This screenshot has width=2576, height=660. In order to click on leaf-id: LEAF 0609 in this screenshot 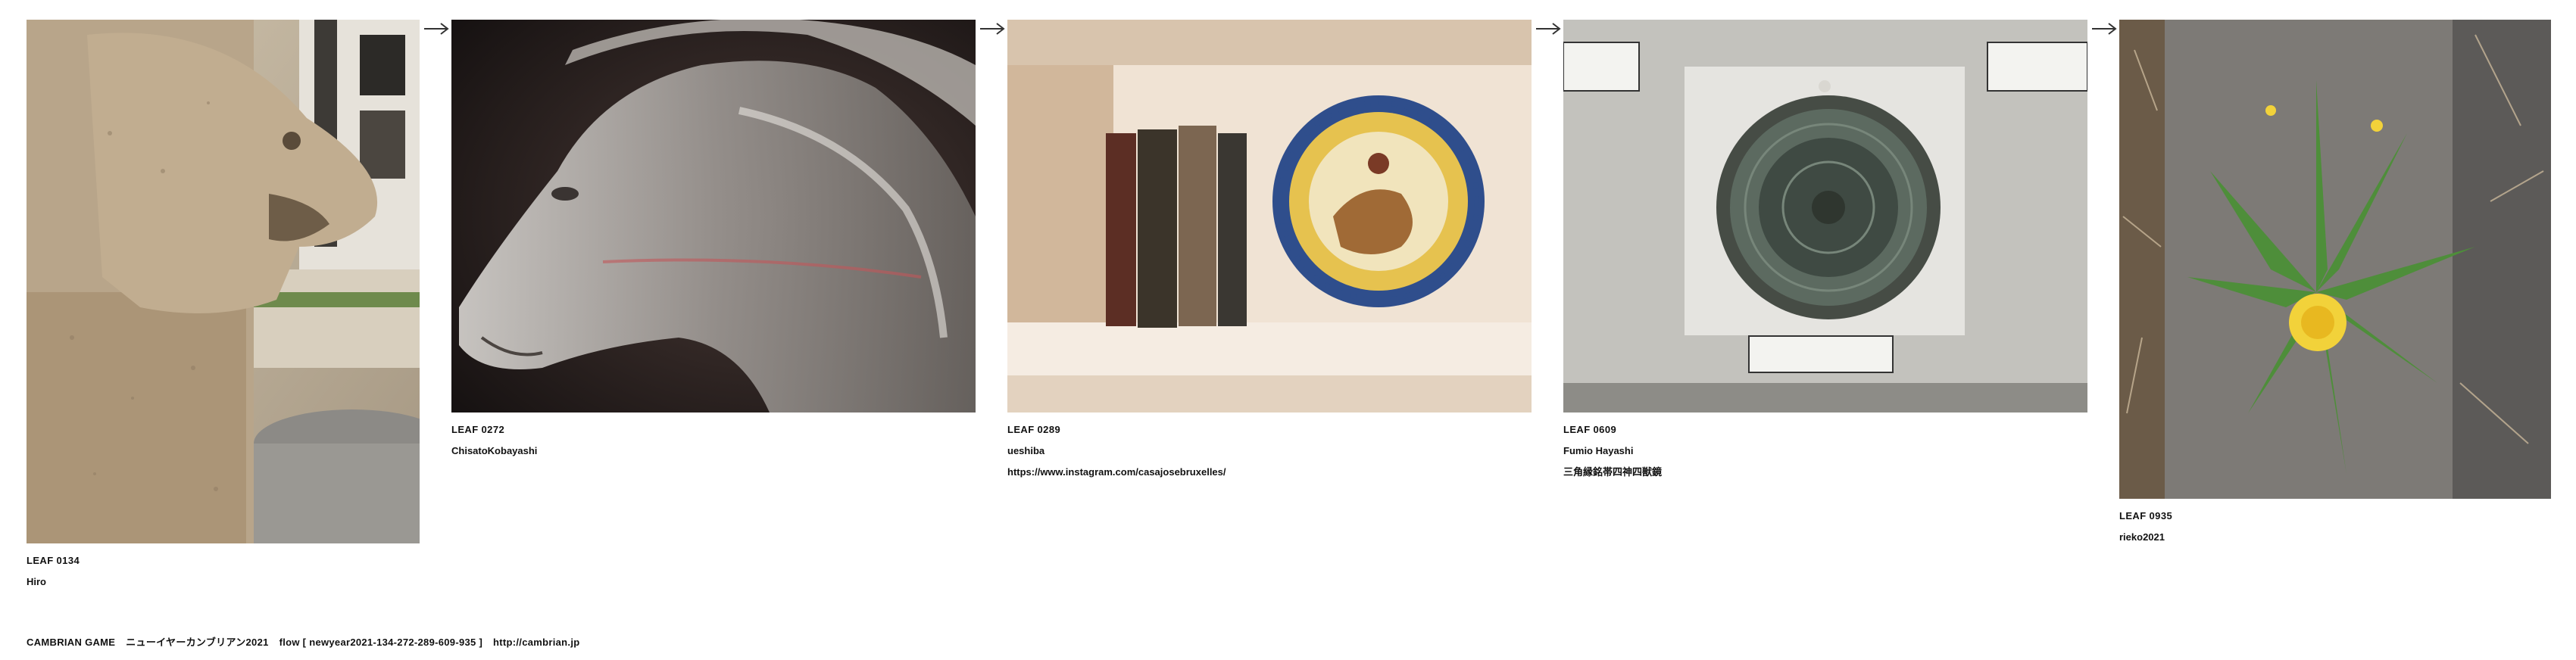, I will do `click(1590, 430)`.